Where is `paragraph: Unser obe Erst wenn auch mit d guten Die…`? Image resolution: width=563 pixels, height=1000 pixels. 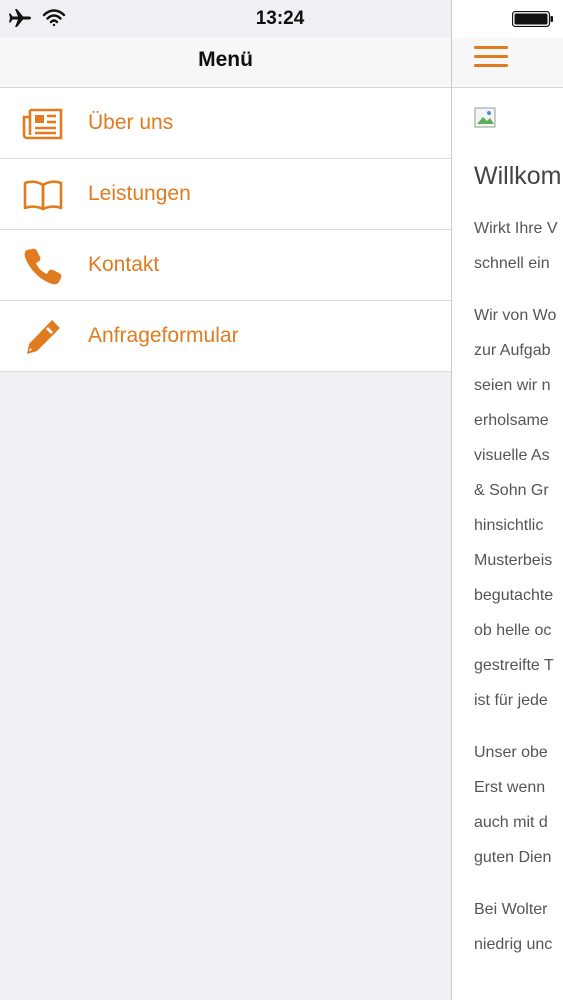
paragraph: Unser obe Erst wenn auch mit d guten Die… is located at coordinates (518, 805).